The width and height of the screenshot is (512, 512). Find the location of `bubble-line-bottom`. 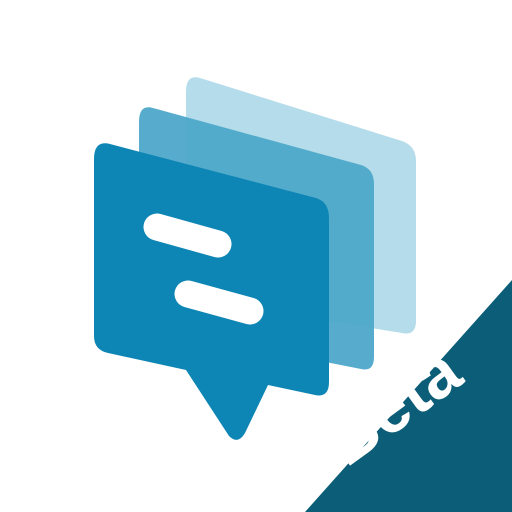

bubble-line-bottom is located at coordinates (219, 302).